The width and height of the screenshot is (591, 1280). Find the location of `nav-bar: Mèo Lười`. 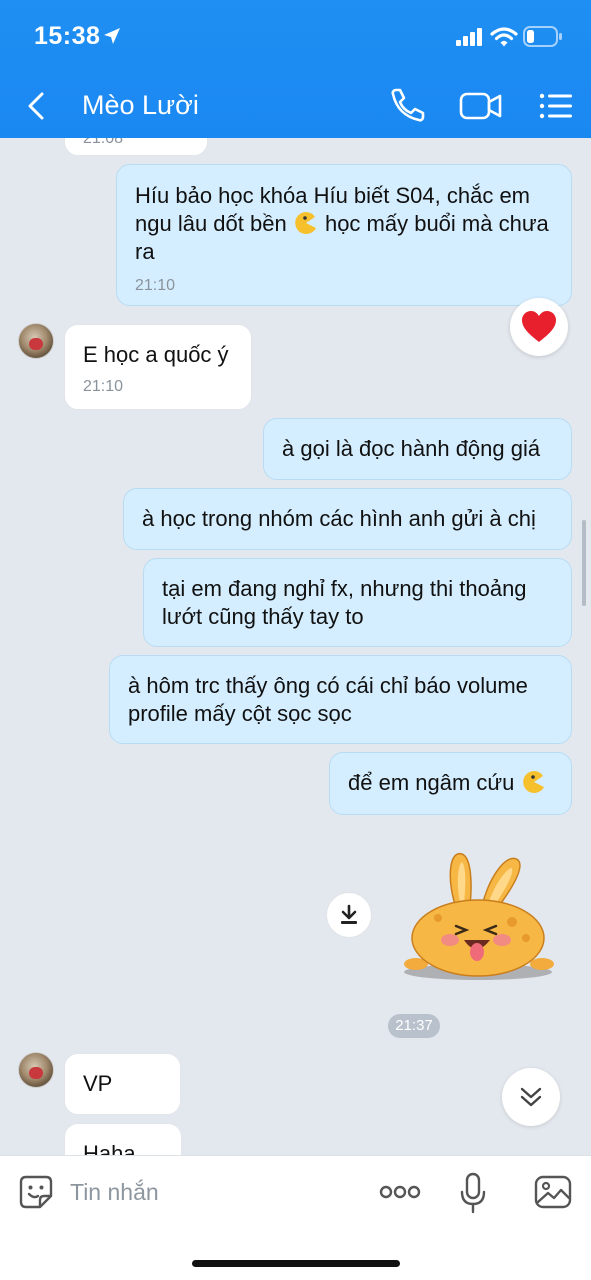

nav-bar: Mèo Lười is located at coordinates (295, 106).